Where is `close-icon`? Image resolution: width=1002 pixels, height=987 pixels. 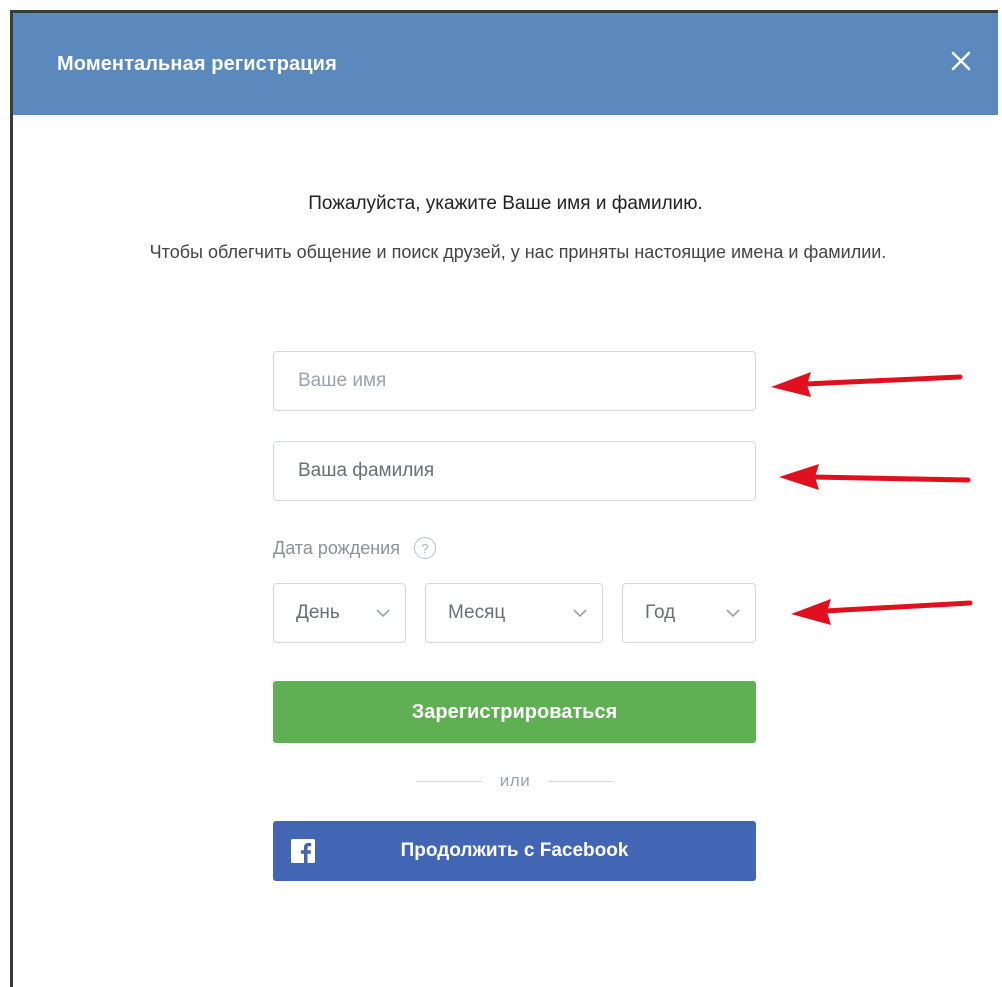
close-icon is located at coordinates (961, 61).